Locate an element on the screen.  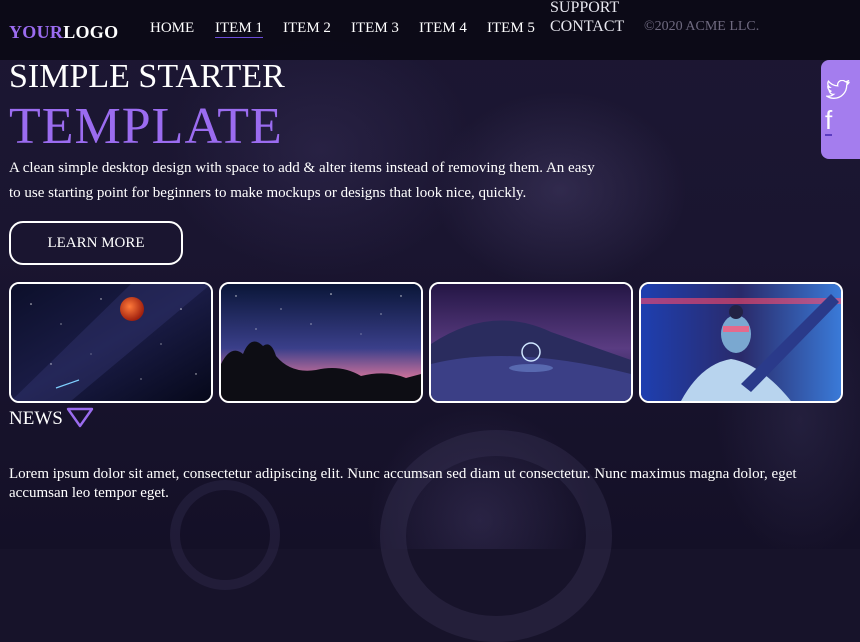
logo: YOURLOGO is located at coordinates (63, 32).